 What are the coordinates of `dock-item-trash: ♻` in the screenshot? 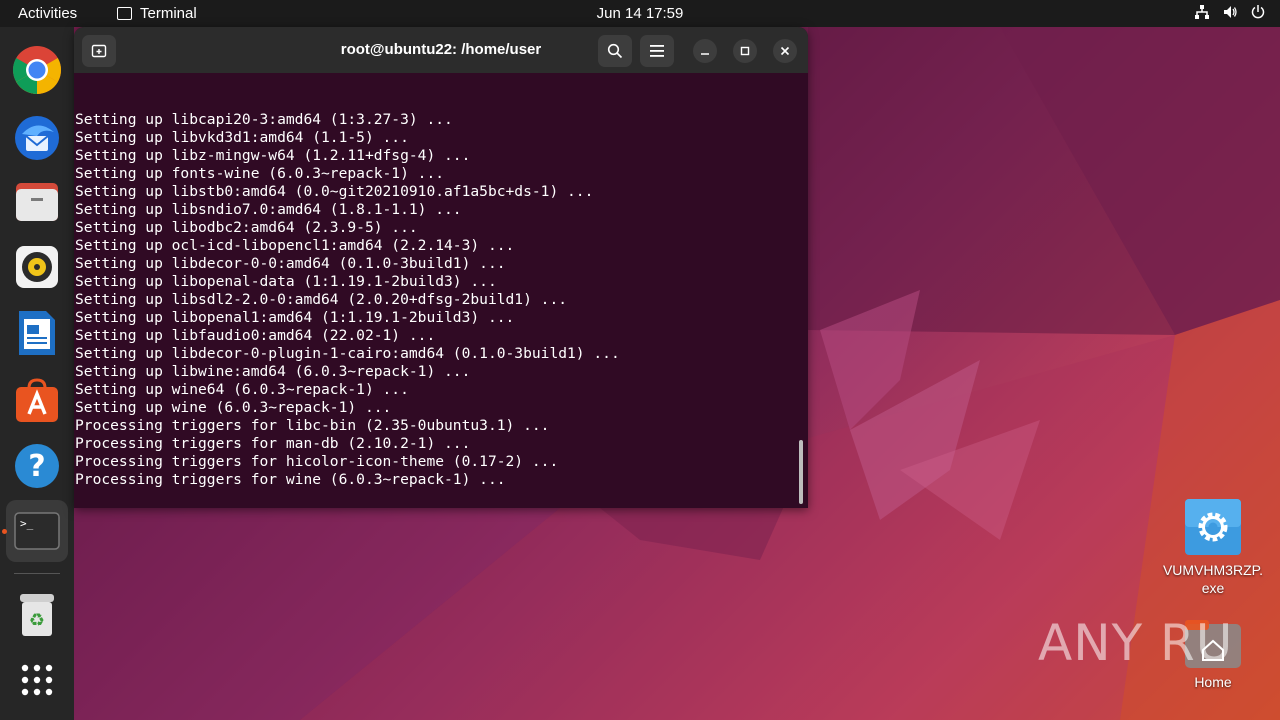 It's located at (37, 615).